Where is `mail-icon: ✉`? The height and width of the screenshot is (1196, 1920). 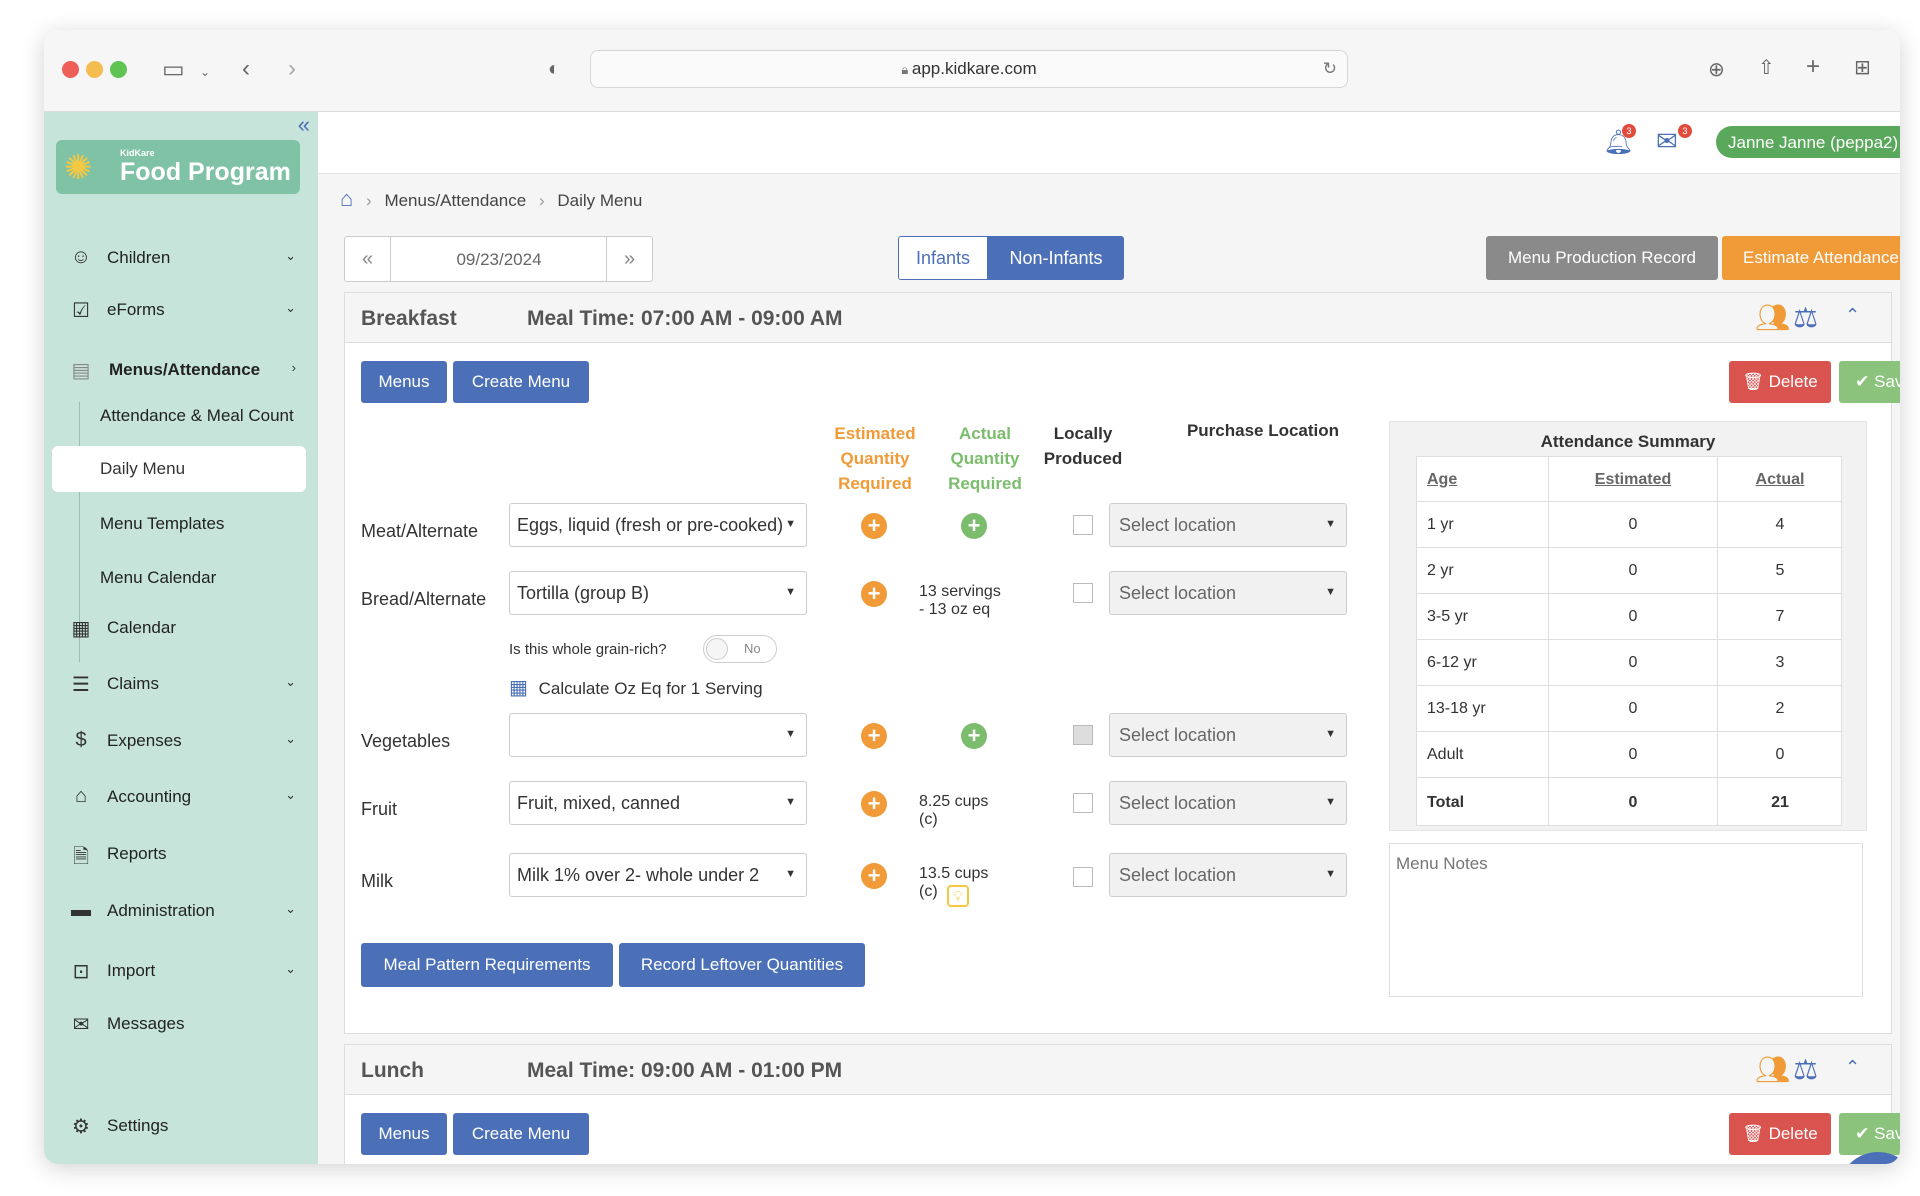 mail-icon: ✉ is located at coordinates (1667, 141).